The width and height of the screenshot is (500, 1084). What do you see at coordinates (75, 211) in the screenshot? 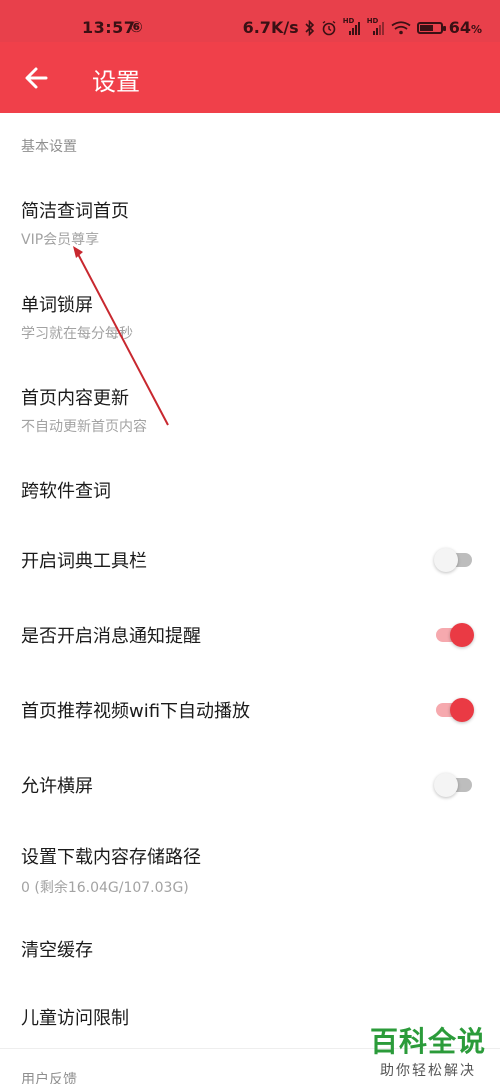
I see `setting-title: 简洁查词首页` at bounding box center [75, 211].